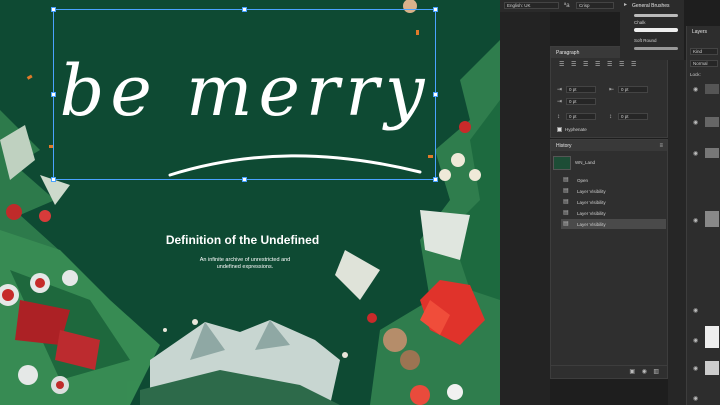 This screenshot has height=405, width=720. What do you see at coordinates (633, 116) in the screenshot?
I see `space-after-field: 0 pt` at bounding box center [633, 116].